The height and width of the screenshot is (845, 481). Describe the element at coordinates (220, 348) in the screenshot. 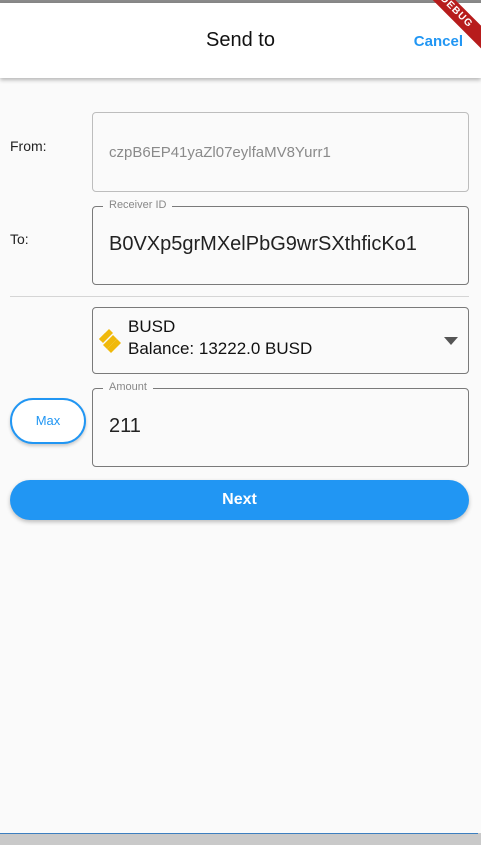

I see `token-balance: Balance: 13222.0 BUSD` at that location.